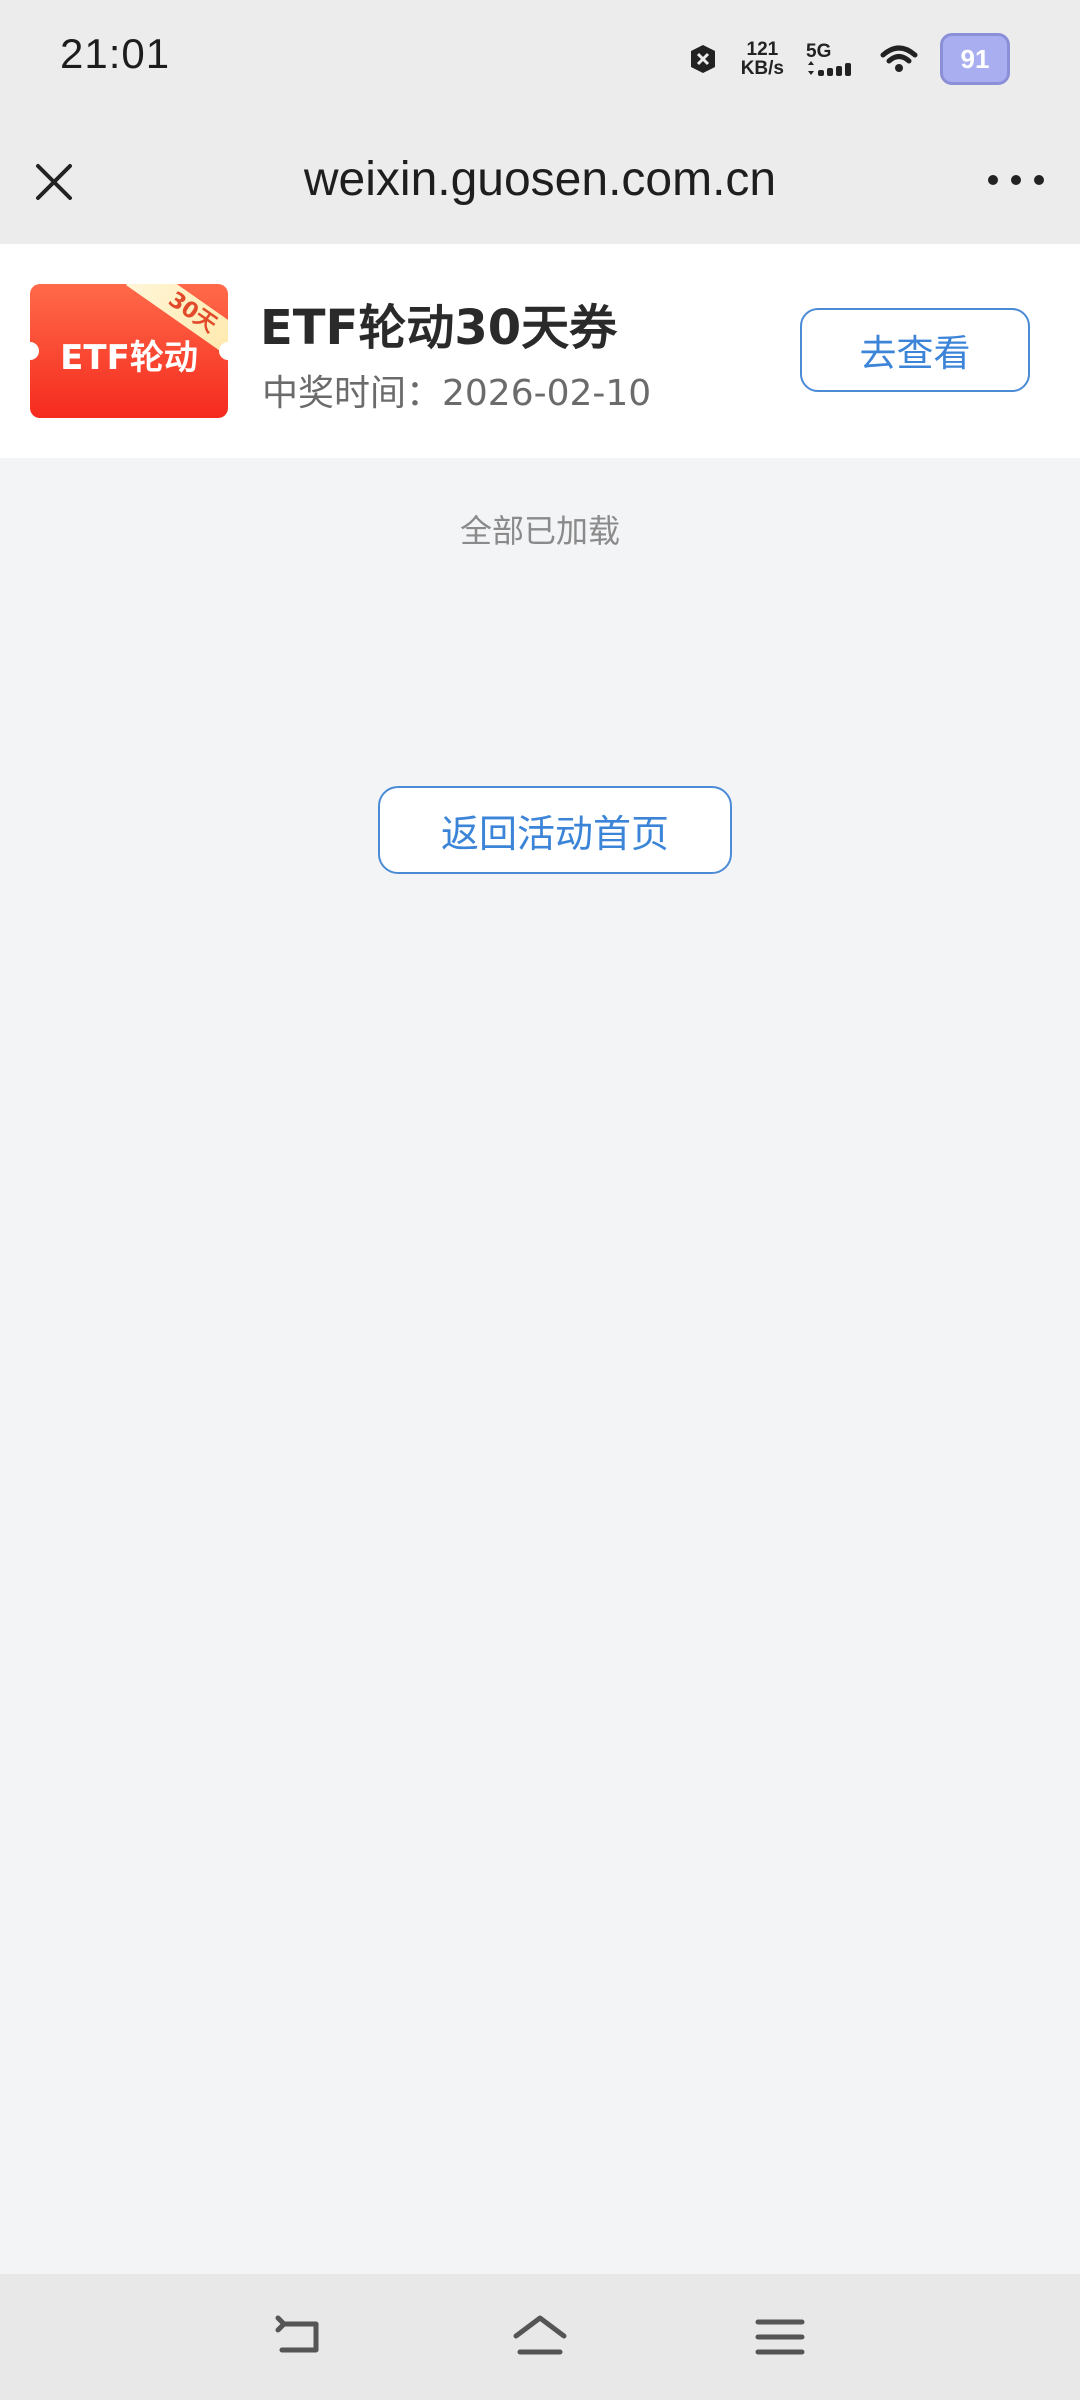 The width and height of the screenshot is (1080, 2400). I want to click on menu-icon, so click(780, 2337).